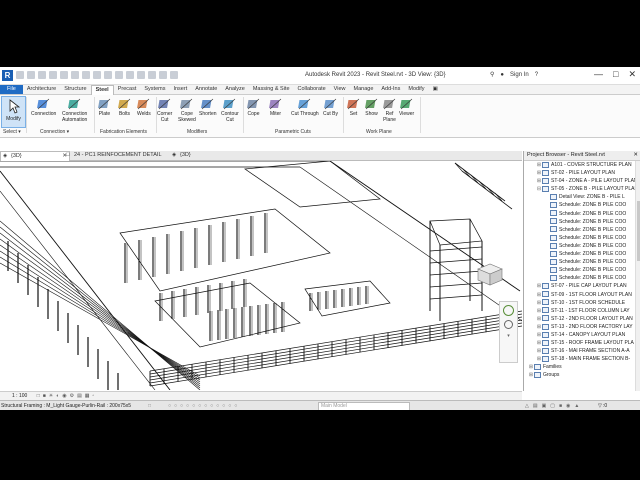 The width and height of the screenshot is (640, 480). I want to click on tab-precast: Precast, so click(127, 89).